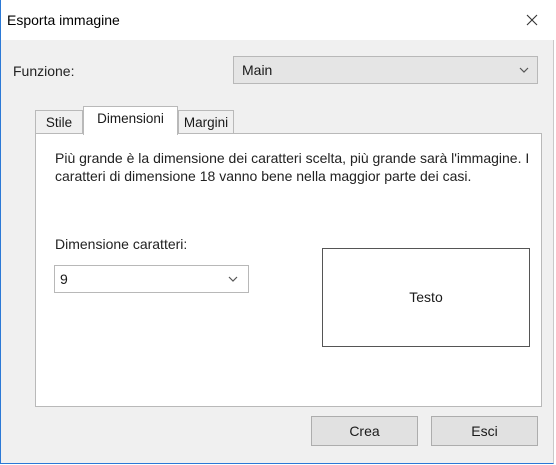 The image size is (556, 465). What do you see at coordinates (257, 70) in the screenshot?
I see `function-selected-value: Main` at bounding box center [257, 70].